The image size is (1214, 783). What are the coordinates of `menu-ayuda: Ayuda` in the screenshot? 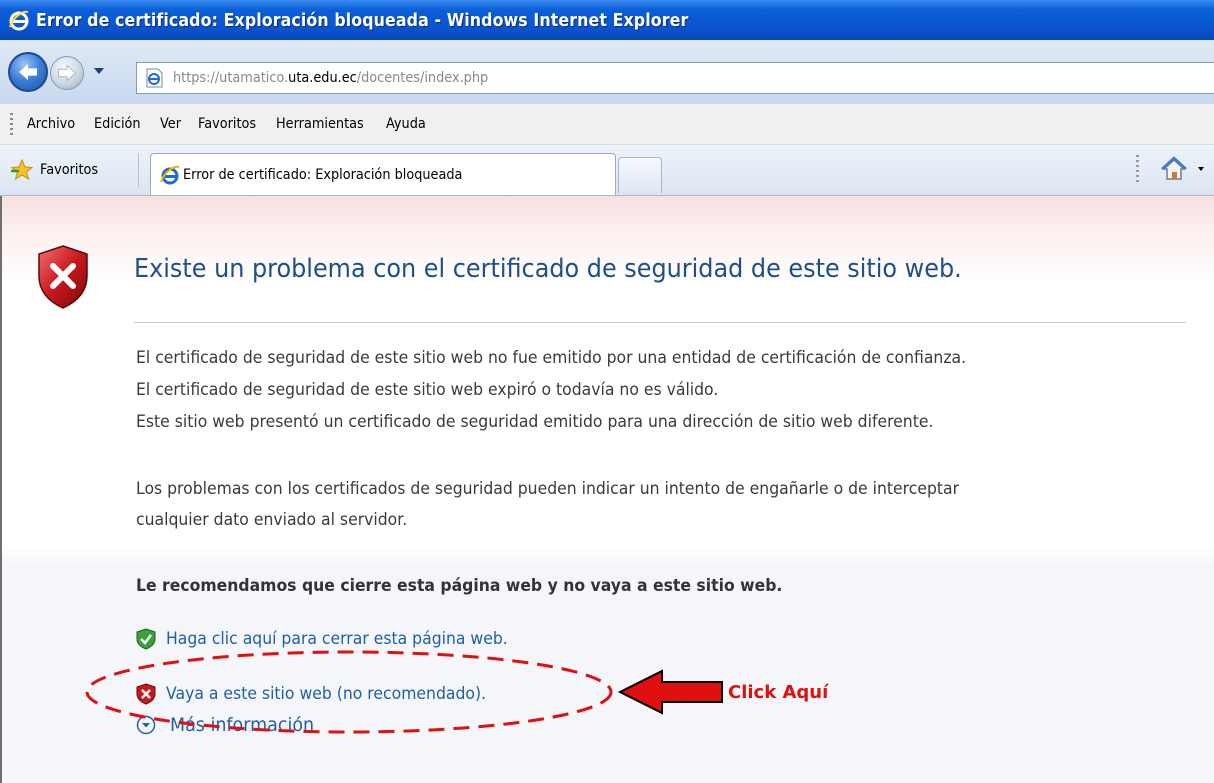 It's located at (406, 124).